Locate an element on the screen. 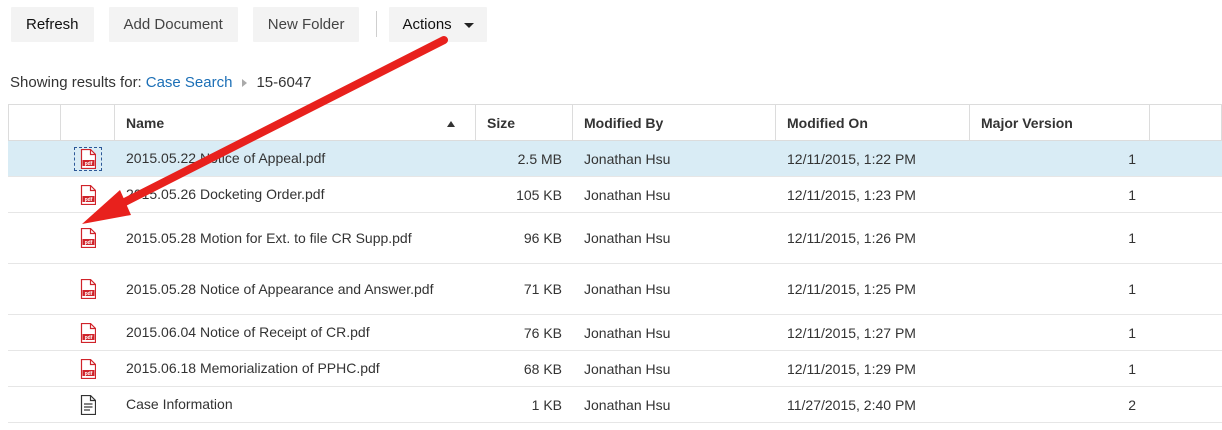 The height and width of the screenshot is (430, 1222). cell-modified-on: 12/11/2015, 1:23 PM is located at coordinates (851, 194).